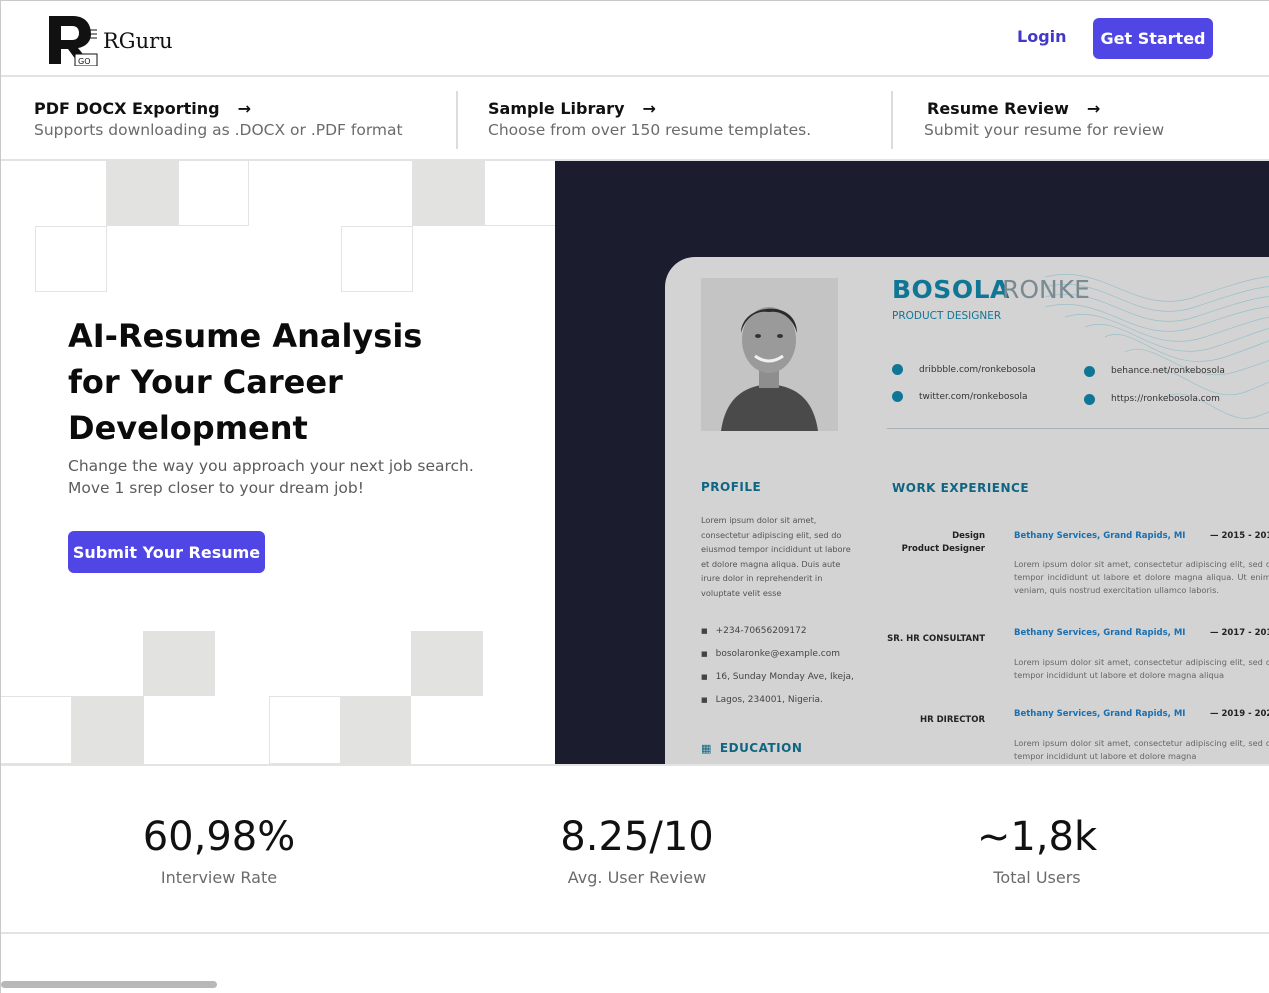  Describe the element at coordinates (219, 877) in the screenshot. I see `stat-label: Interview Rate` at that location.